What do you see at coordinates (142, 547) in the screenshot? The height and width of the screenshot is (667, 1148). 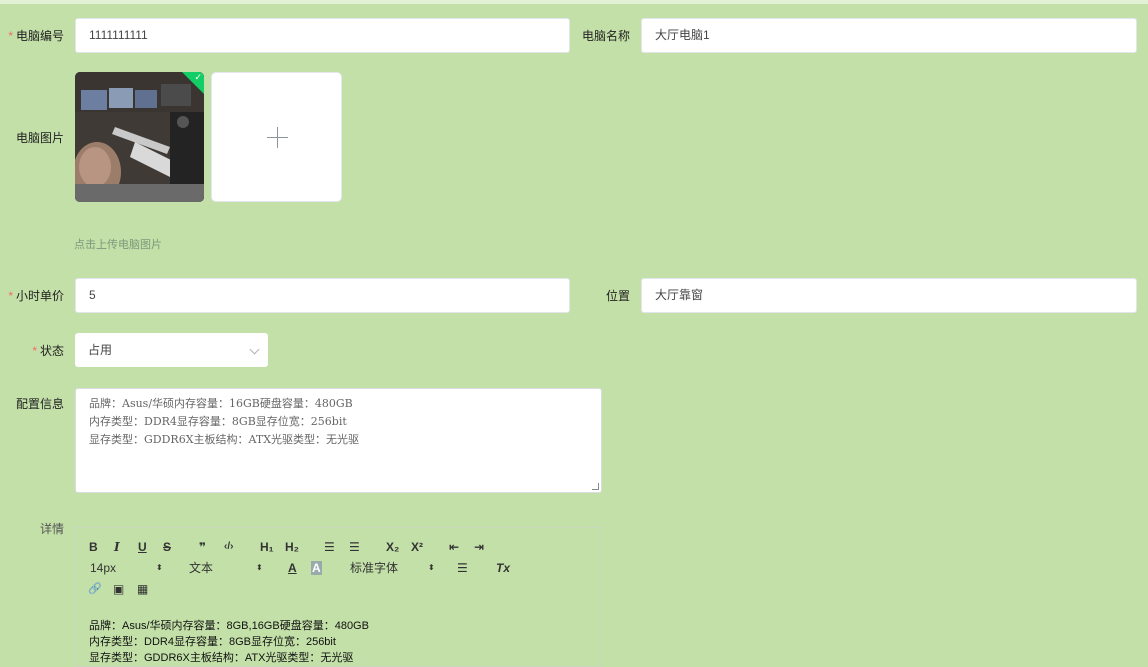 I see `underline-button: U` at bounding box center [142, 547].